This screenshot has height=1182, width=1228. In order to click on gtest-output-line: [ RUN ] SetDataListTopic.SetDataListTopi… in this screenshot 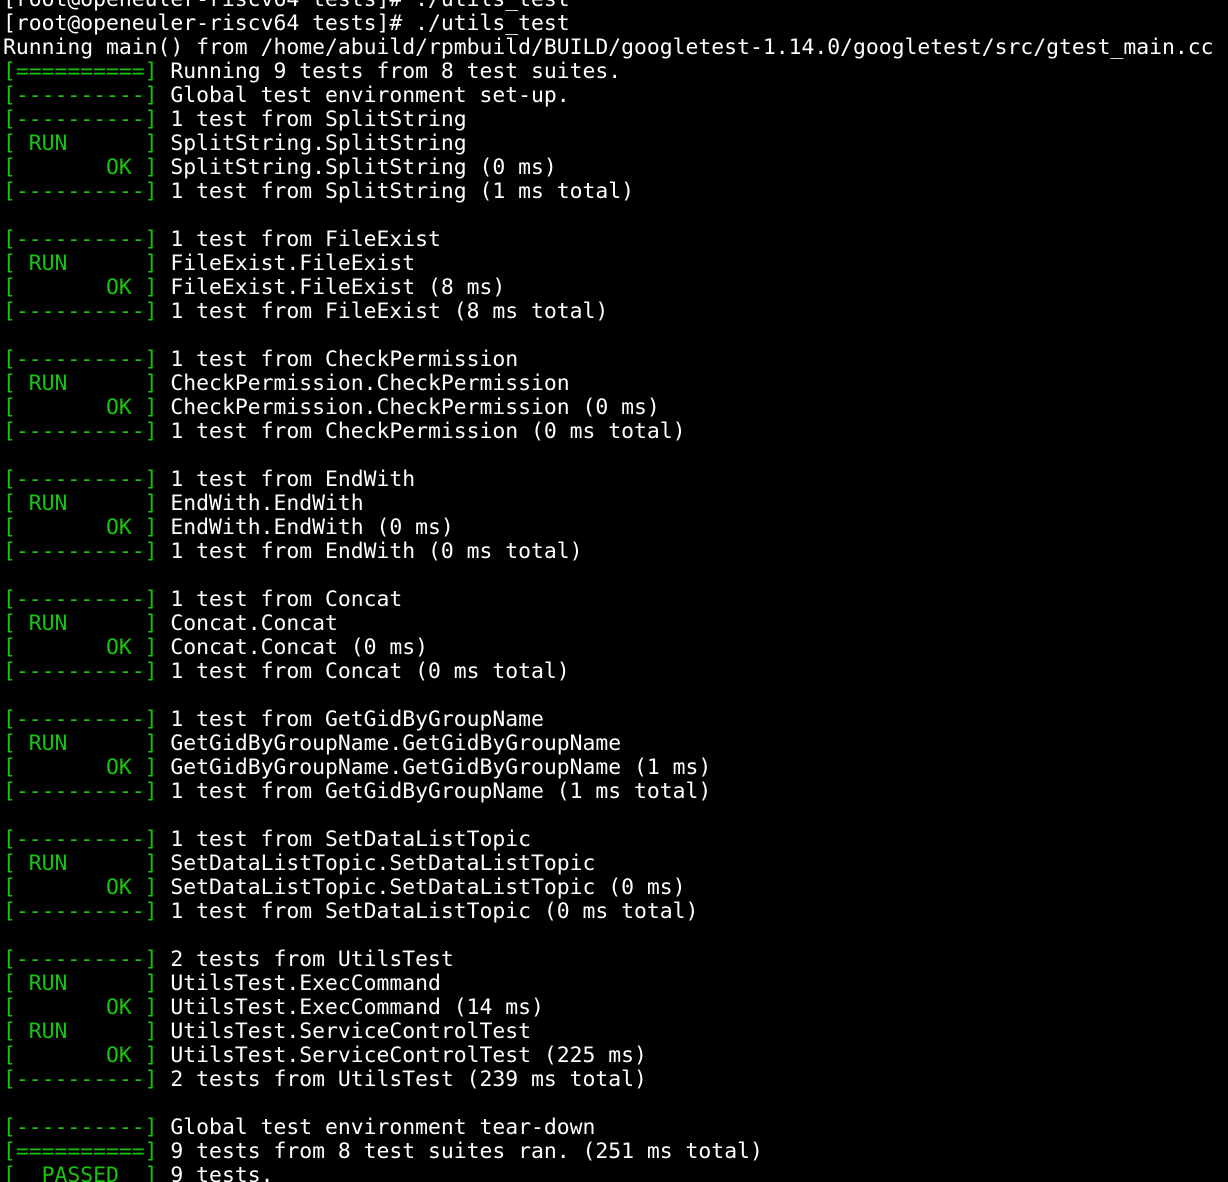, I will do `click(615, 864)`.